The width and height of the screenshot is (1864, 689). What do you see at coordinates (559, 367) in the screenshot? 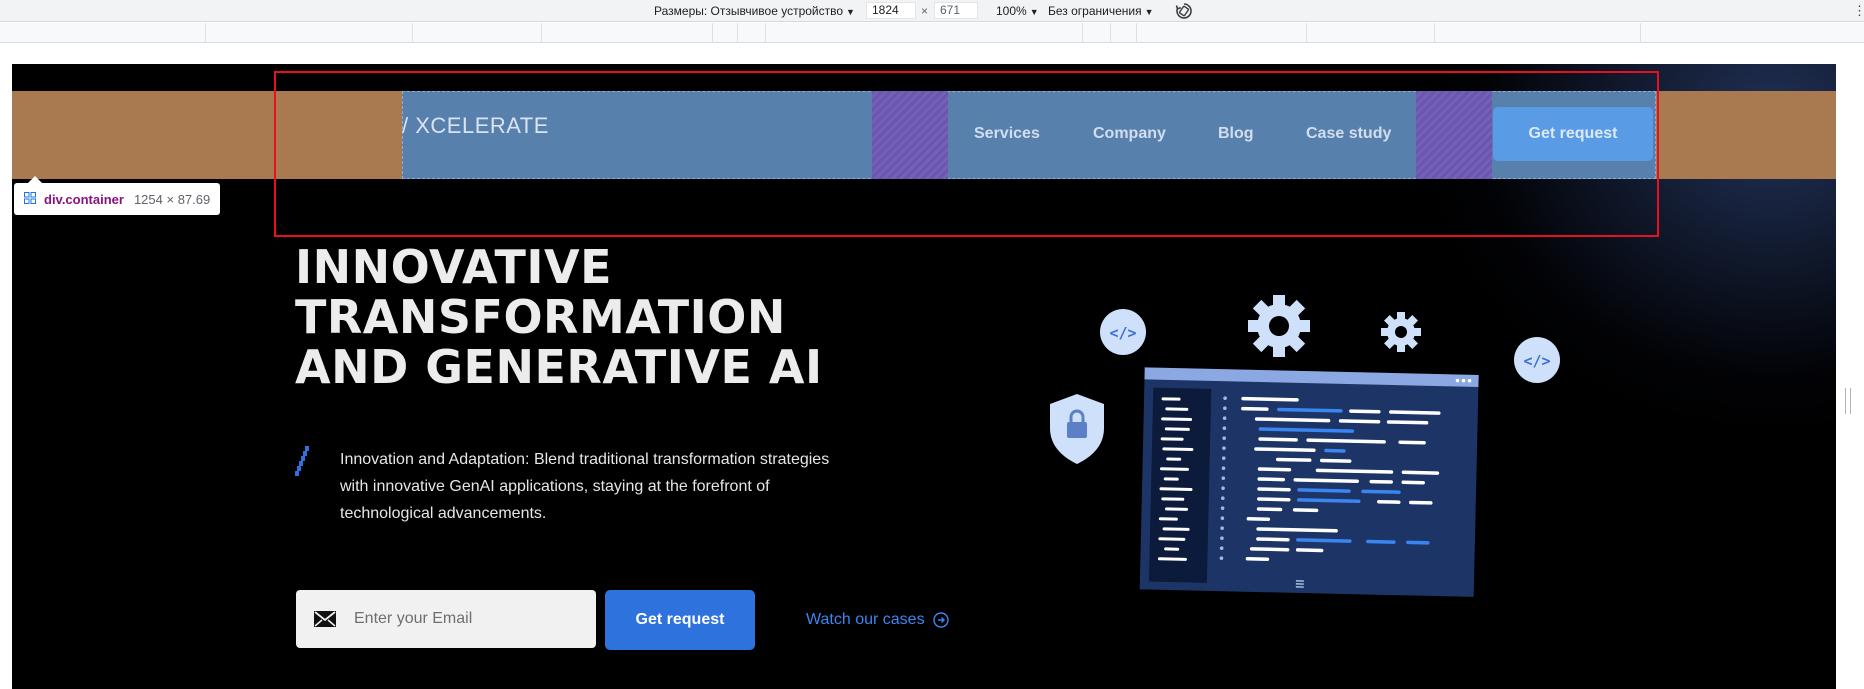
I see `hero-title-line: AND GENERATIVE AI` at bounding box center [559, 367].